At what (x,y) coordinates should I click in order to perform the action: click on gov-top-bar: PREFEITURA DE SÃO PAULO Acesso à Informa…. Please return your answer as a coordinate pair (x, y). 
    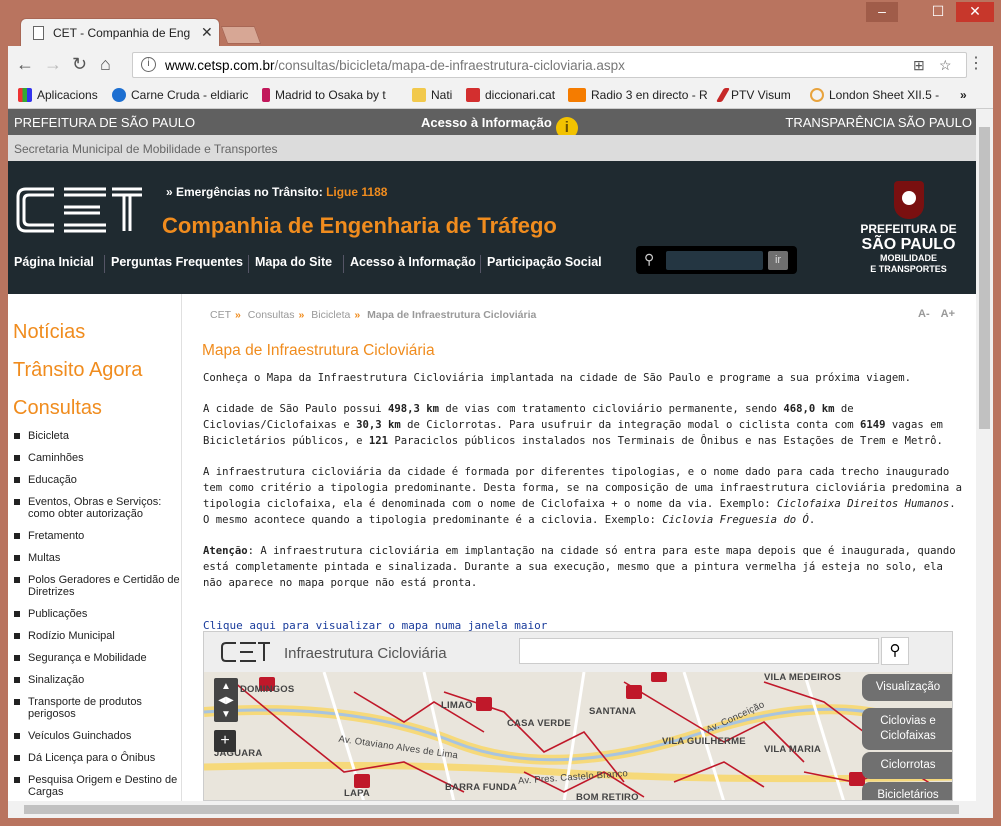
    Looking at the image, I should click on (492, 124).